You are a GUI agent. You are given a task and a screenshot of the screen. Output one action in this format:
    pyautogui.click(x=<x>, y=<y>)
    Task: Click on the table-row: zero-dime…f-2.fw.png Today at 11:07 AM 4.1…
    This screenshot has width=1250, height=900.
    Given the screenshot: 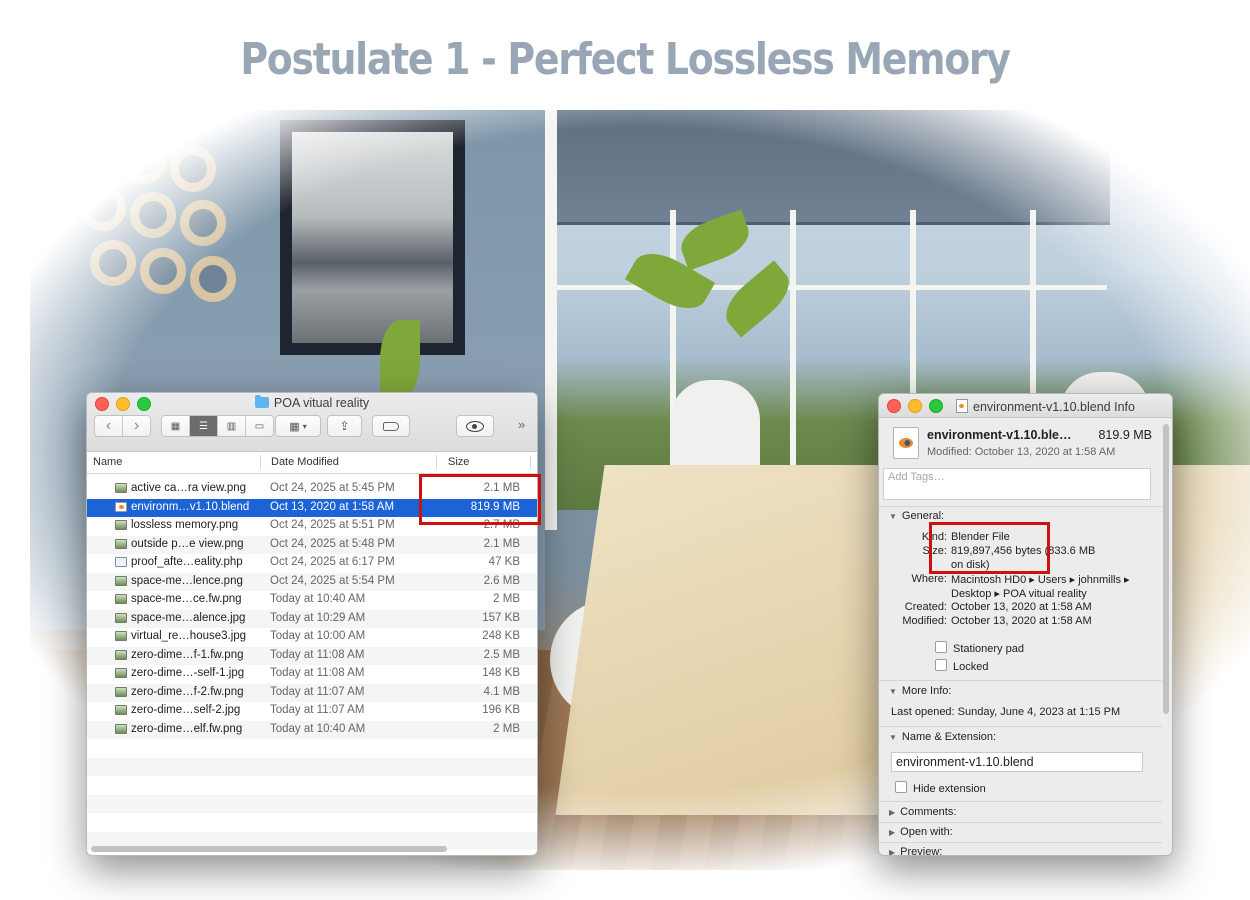 What is the action you would take?
    pyautogui.click(x=312, y=692)
    